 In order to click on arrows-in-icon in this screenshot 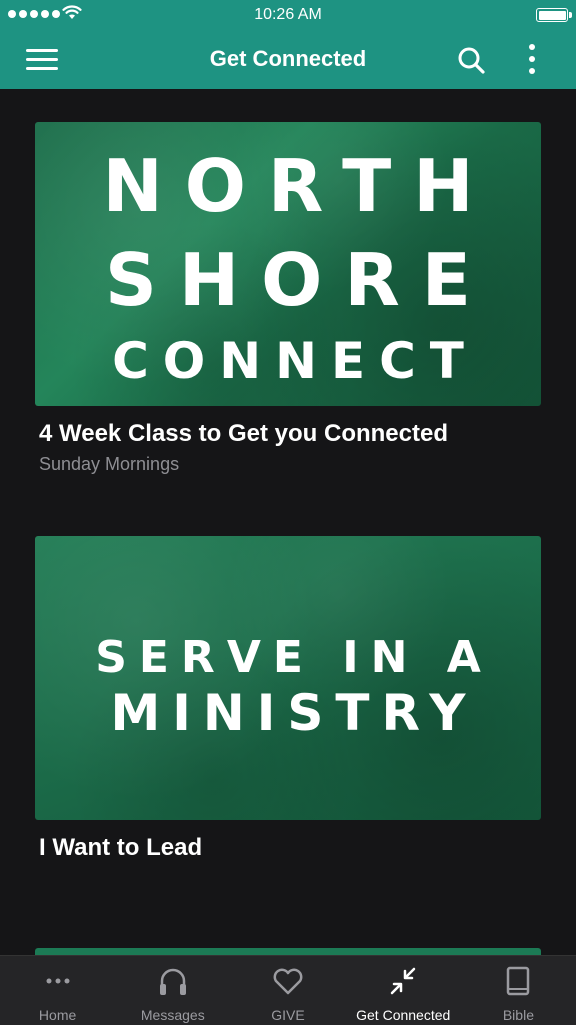, I will do `click(403, 981)`.